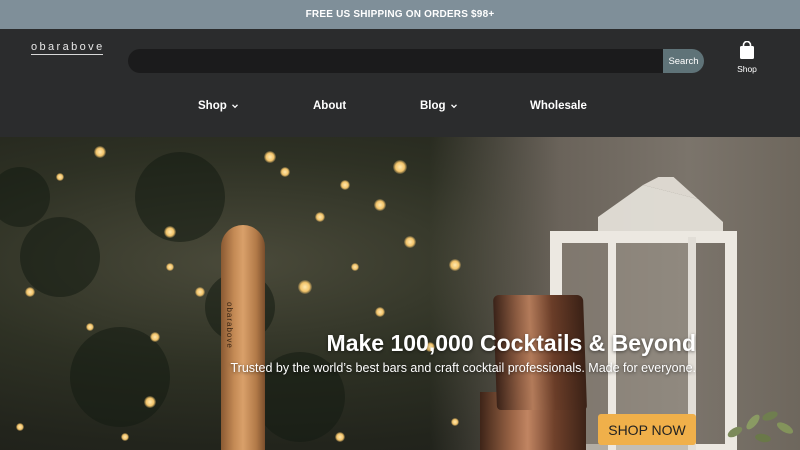  What do you see at coordinates (511, 343) in the screenshot?
I see `hero-headline: Make 100,000 Cocktails & Beyond` at bounding box center [511, 343].